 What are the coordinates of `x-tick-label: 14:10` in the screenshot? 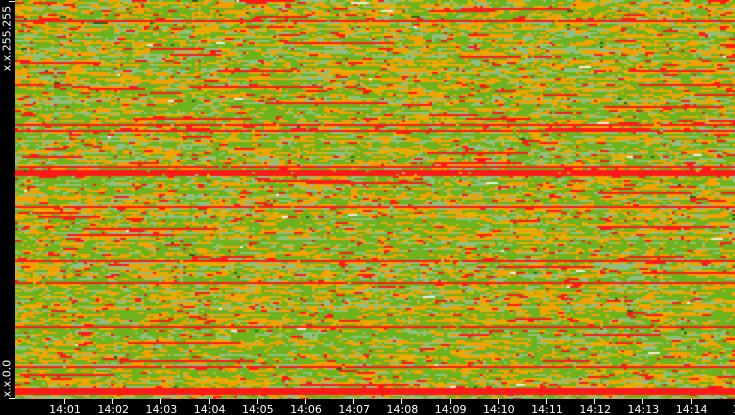 It's located at (498, 409).